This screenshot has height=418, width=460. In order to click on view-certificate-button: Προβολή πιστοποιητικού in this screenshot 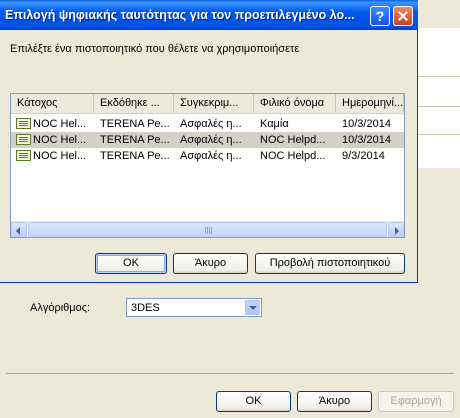, I will do `click(330, 263)`.